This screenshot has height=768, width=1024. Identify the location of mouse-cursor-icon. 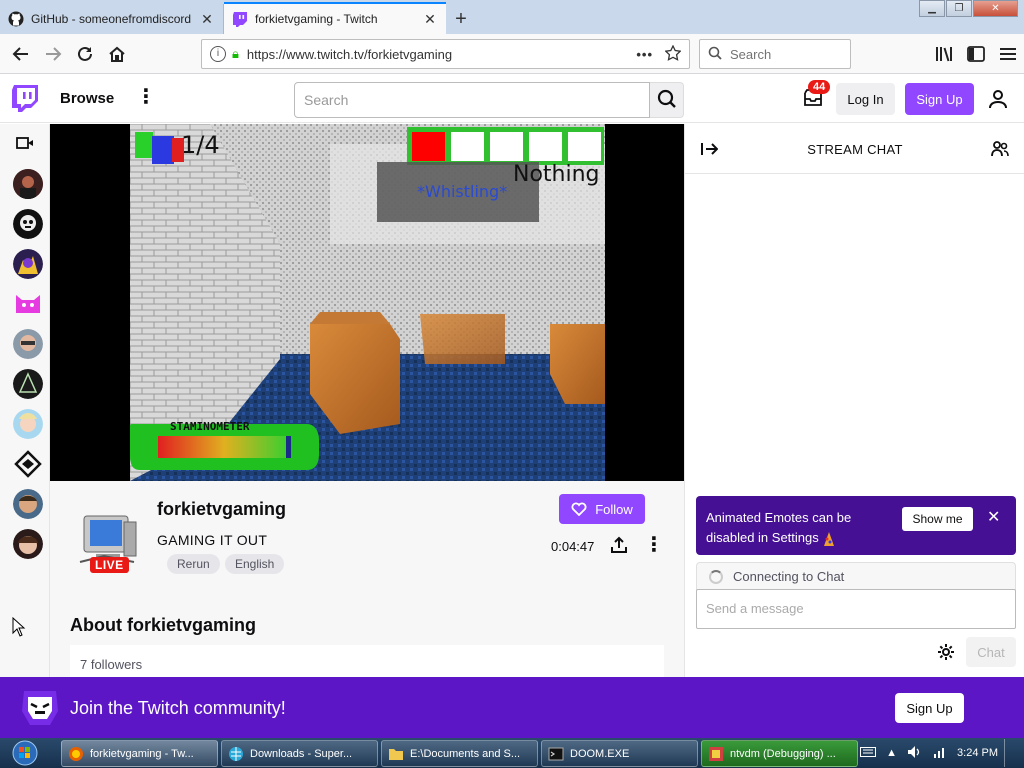
(19, 628).